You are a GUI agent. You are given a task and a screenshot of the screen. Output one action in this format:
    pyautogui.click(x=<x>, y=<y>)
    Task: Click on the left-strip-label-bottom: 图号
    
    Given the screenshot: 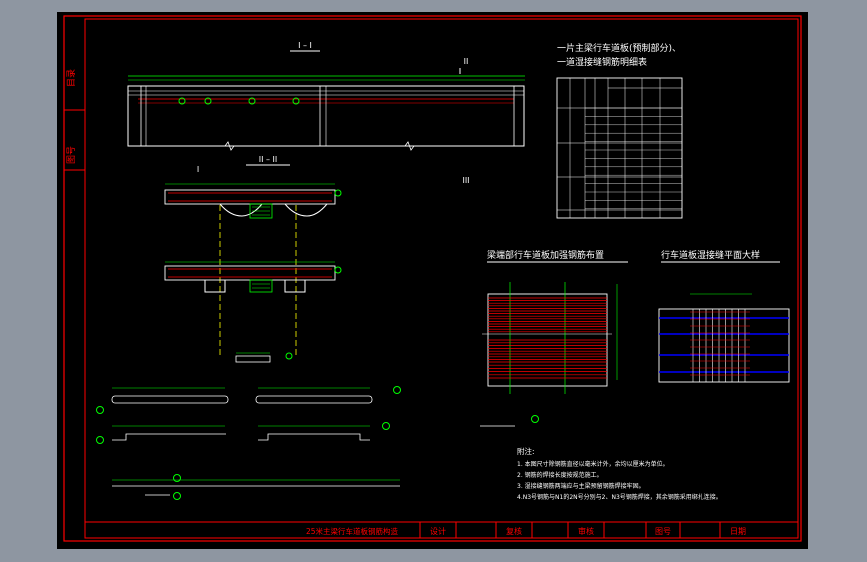 What is the action you would take?
    pyautogui.click(x=71, y=155)
    